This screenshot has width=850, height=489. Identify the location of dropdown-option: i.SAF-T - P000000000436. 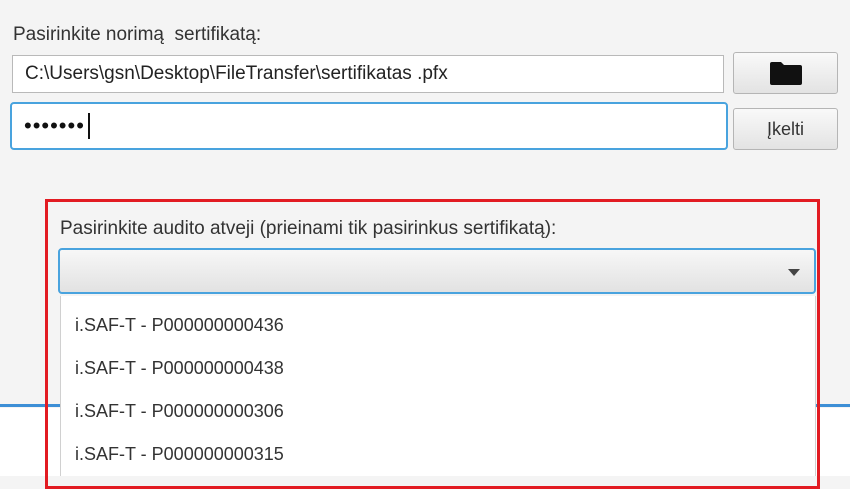
(438, 325).